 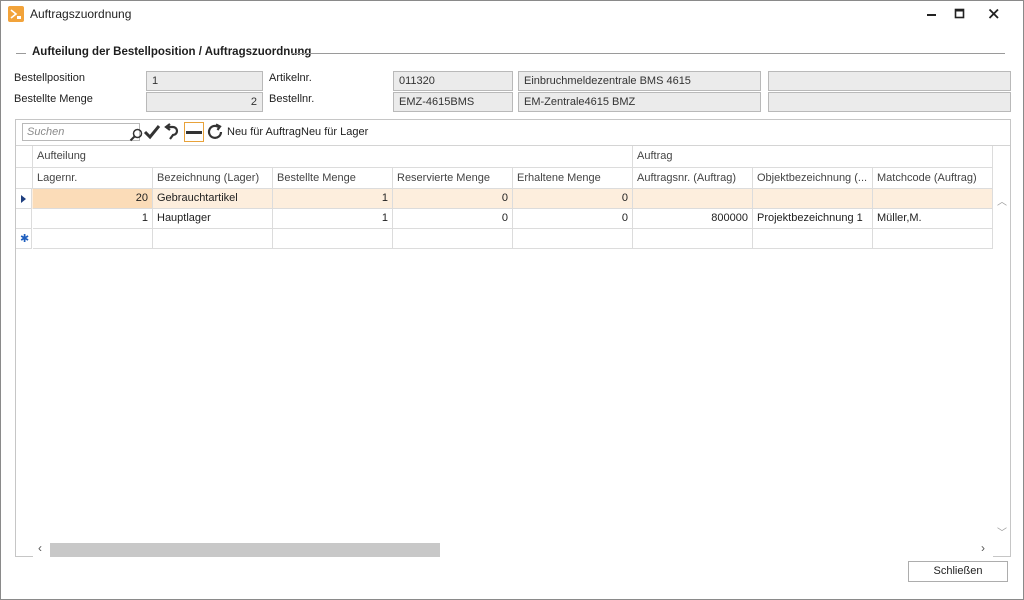 I want to click on scroll-up-icon: ︿, so click(x=1002, y=200).